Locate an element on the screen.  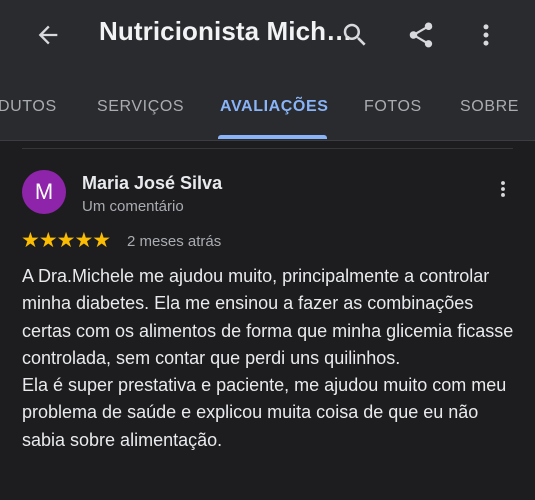
tab-bar: DUTOS SERVIÇOS AVALIAÇÕES FOTOS SOBRE is located at coordinates (267, 105).